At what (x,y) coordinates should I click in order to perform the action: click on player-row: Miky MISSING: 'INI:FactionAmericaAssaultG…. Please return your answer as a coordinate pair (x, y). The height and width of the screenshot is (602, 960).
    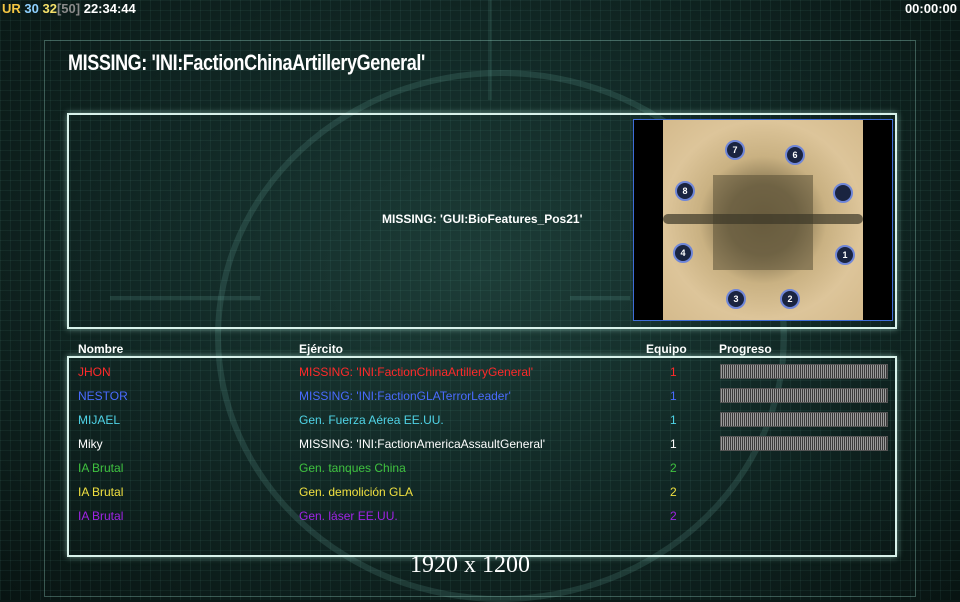
    Looking at the image, I should click on (480, 444).